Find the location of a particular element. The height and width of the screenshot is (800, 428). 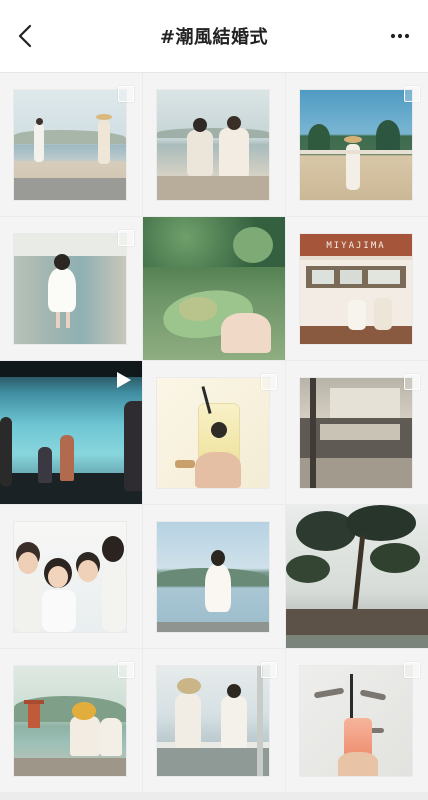

photo-child-seaside is located at coordinates (213, 577).